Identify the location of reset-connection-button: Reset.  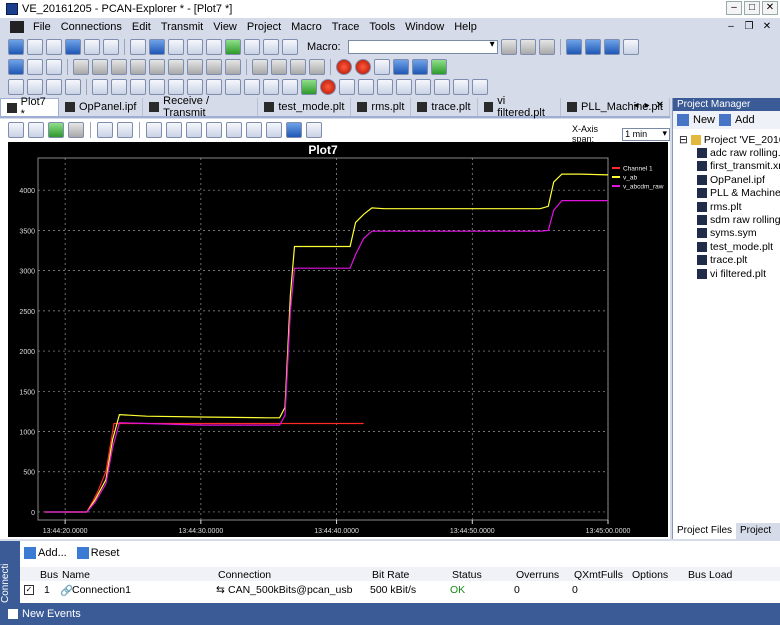
(98, 553).